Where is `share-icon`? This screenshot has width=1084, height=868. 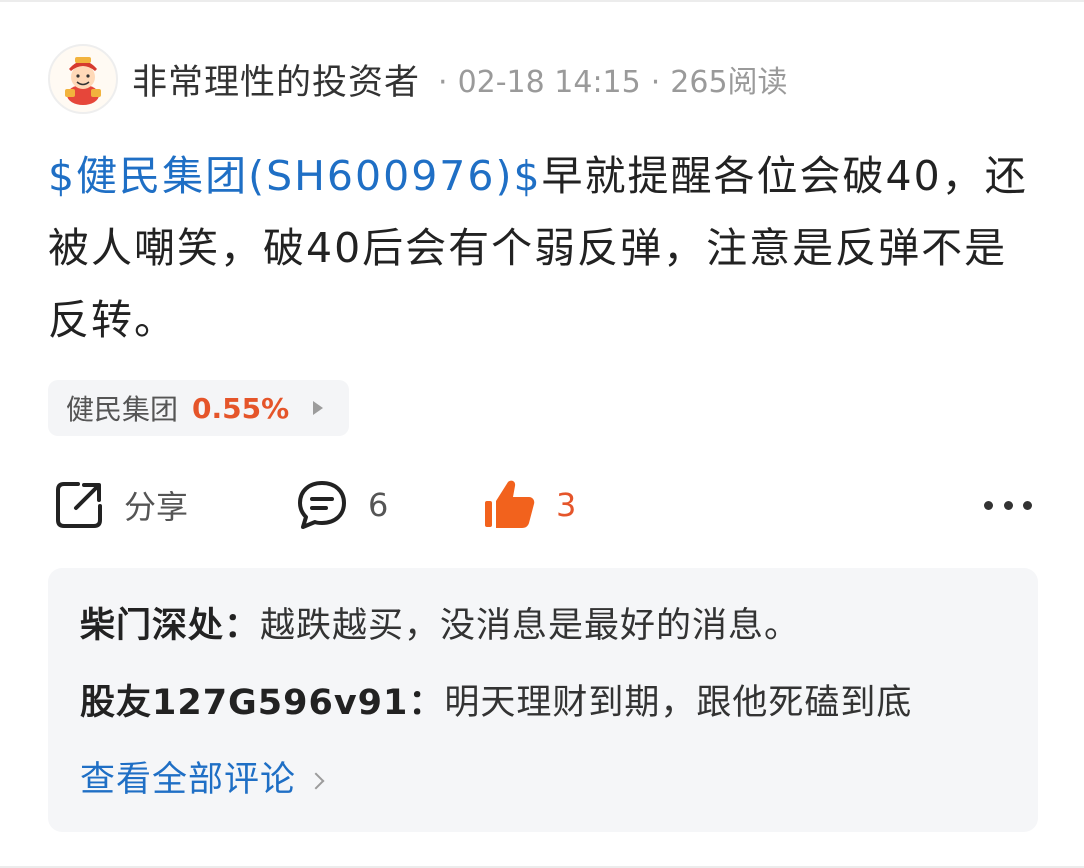 share-icon is located at coordinates (79, 505).